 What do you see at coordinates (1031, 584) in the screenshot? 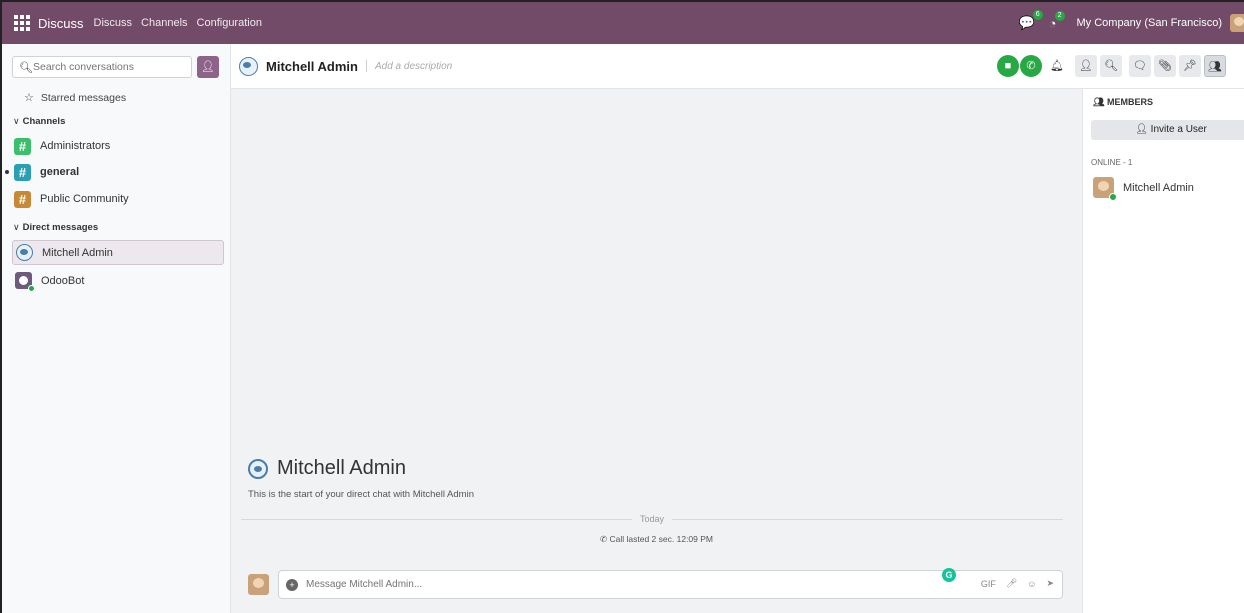
I see `emoji-icon: ☺` at bounding box center [1031, 584].